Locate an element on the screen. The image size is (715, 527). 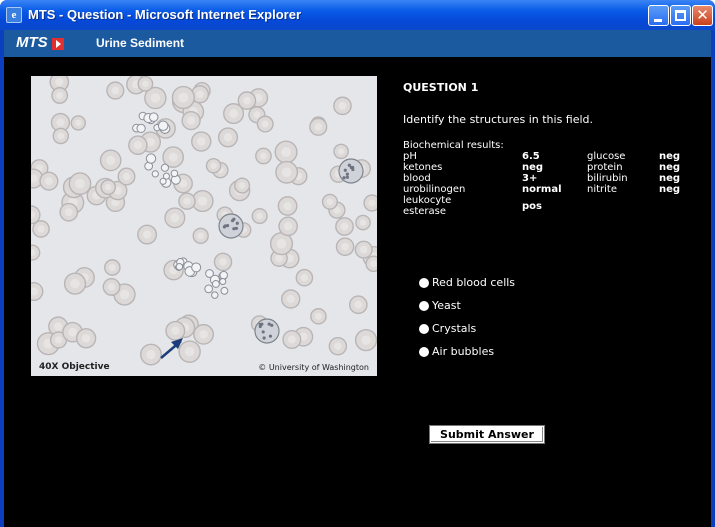
app-header: MTS Urine Sediment is located at coordinates (357, 43).